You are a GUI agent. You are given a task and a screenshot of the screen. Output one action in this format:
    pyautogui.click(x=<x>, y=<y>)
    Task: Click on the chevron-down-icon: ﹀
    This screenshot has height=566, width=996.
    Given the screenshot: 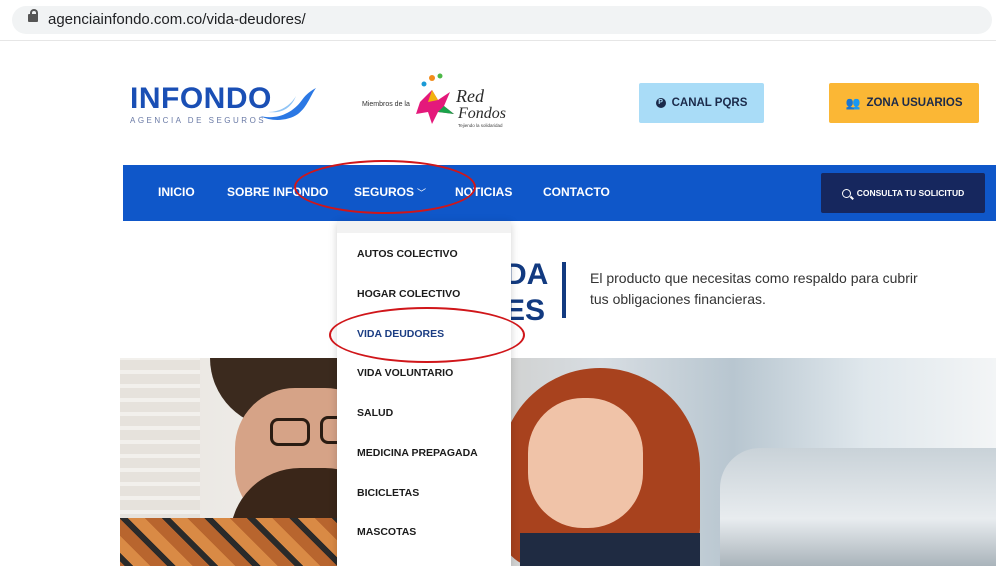 What is the action you would take?
    pyautogui.click(x=422, y=193)
    